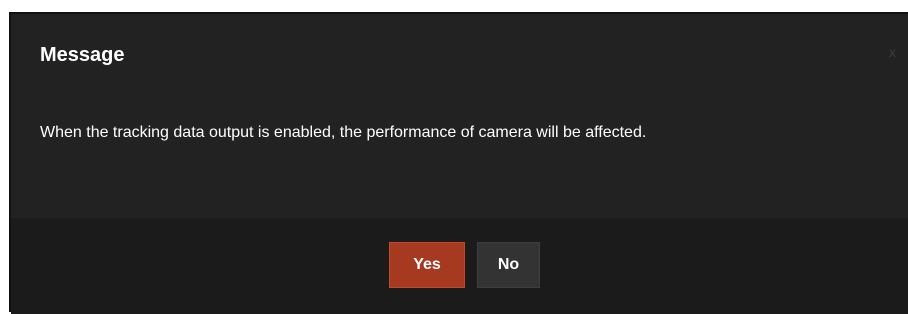 The height and width of the screenshot is (314, 908). What do you see at coordinates (508, 265) in the screenshot?
I see `no-button: No` at bounding box center [508, 265].